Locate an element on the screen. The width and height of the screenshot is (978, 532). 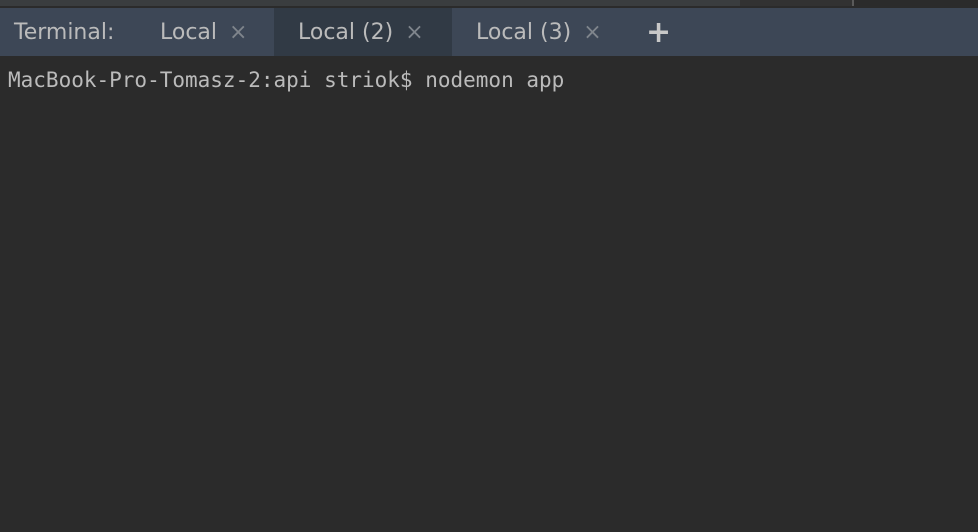
top-strip is located at coordinates (489, 4).